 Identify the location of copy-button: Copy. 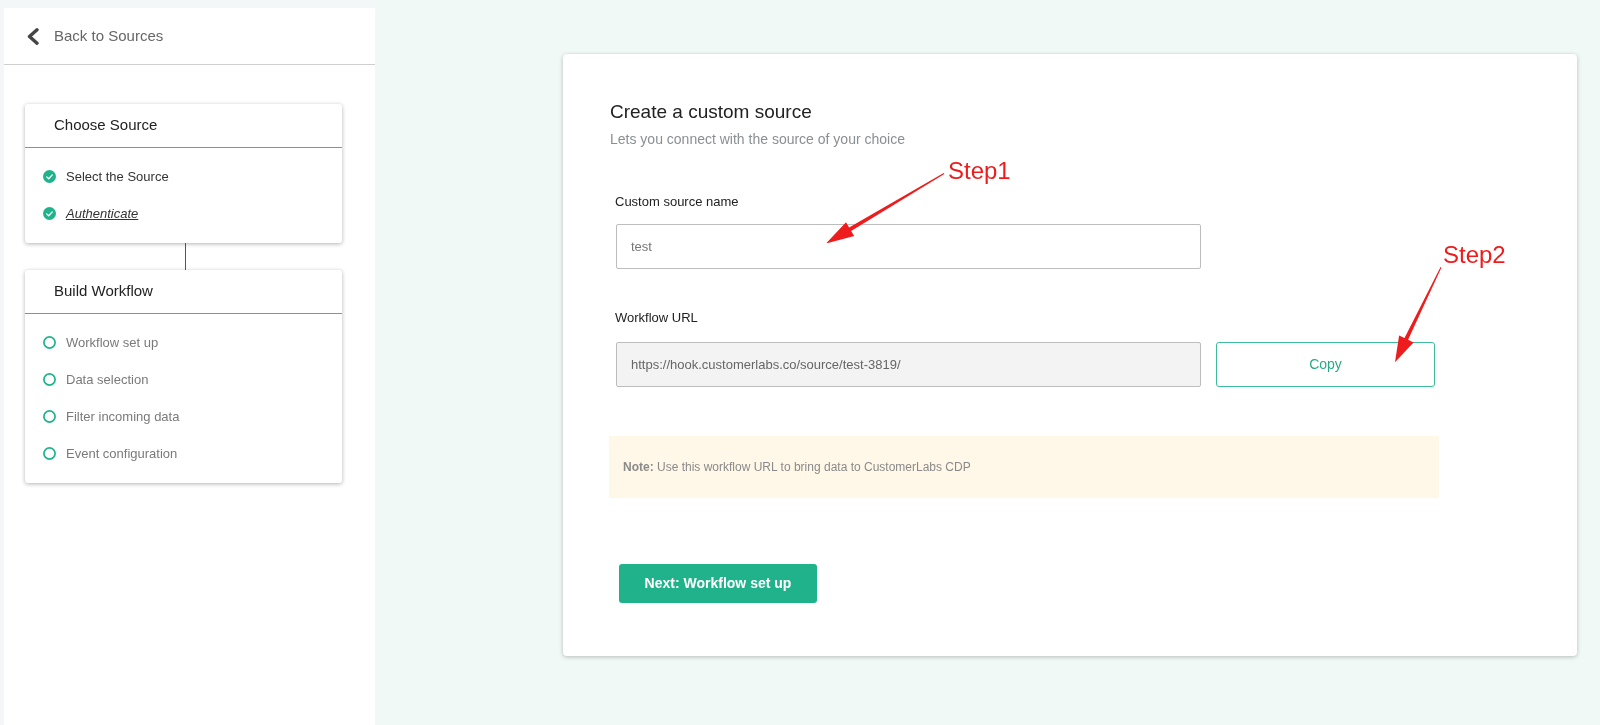
(1325, 364).